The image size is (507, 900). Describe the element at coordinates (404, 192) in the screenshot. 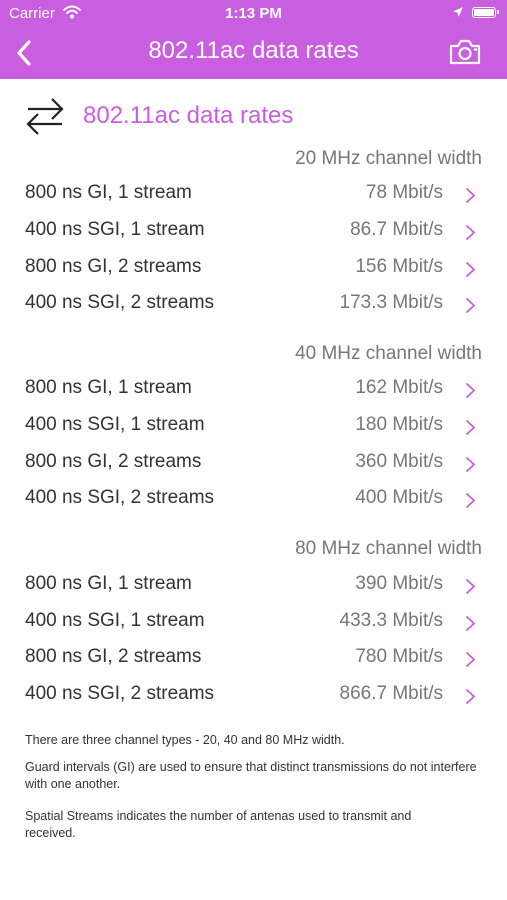

I see `rate-value: 78 Mbit/s` at that location.